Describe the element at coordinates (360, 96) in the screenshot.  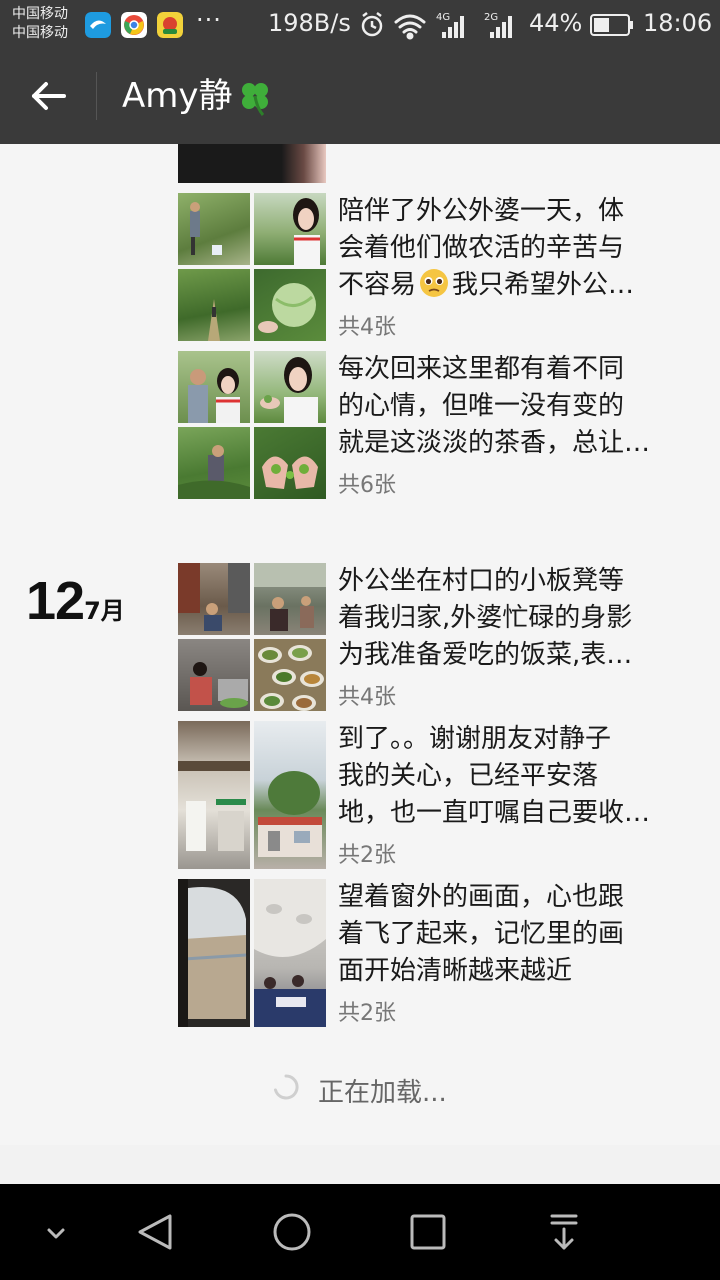
I see `title-bar: Amy静` at that location.